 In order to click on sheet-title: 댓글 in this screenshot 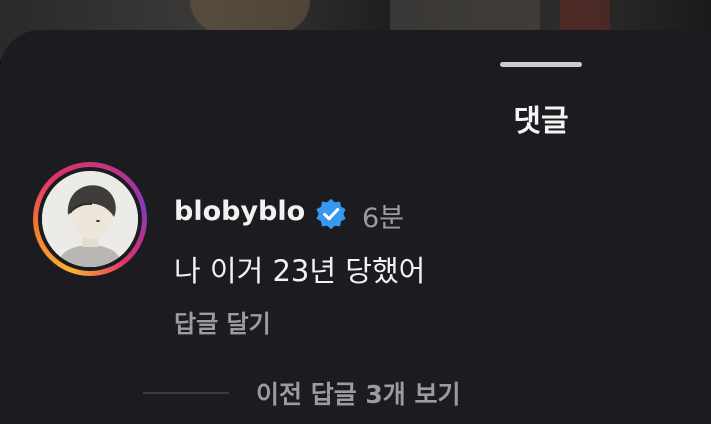, I will do `click(541, 121)`.